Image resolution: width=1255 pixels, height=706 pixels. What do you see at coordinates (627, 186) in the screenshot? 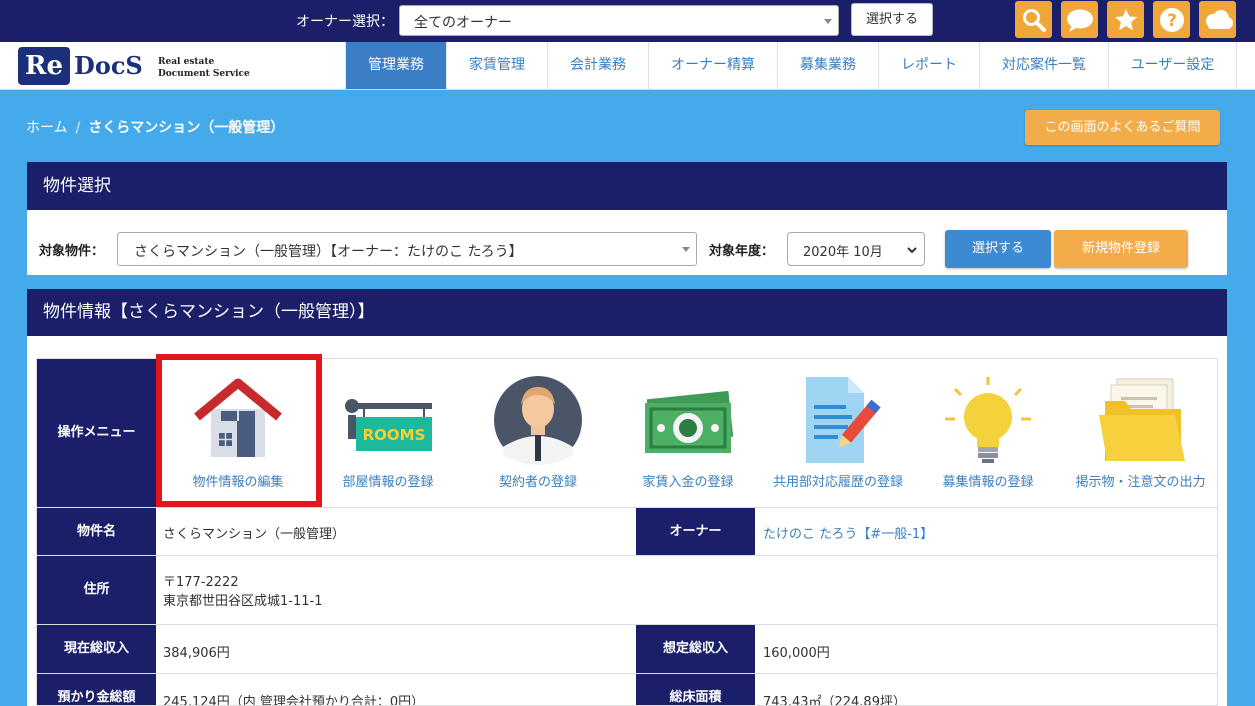
I see `property-select-header: 物件選択` at bounding box center [627, 186].